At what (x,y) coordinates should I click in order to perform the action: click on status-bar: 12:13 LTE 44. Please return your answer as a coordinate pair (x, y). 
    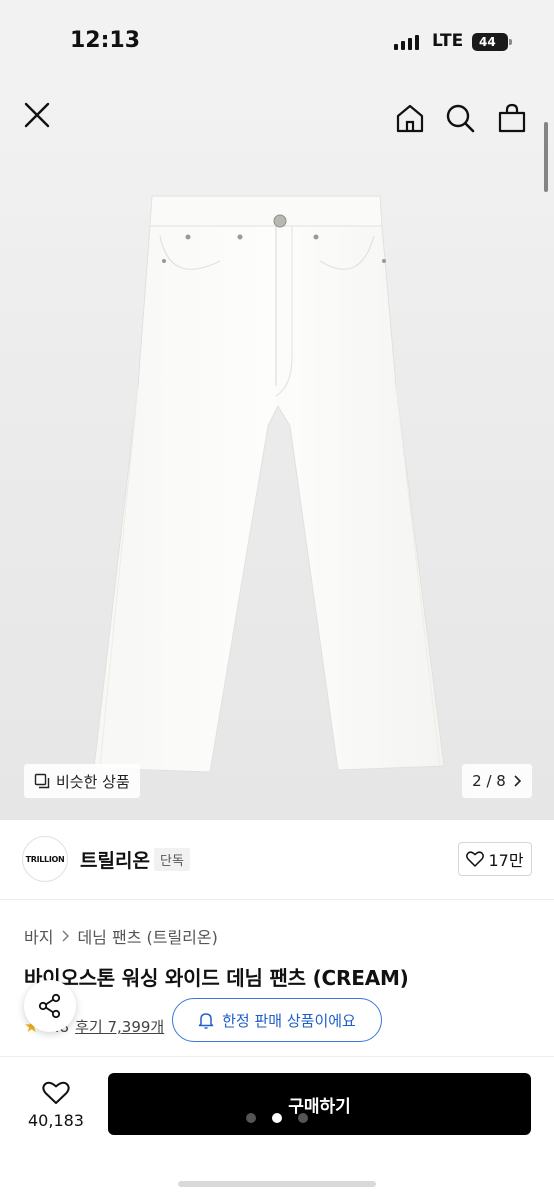
    Looking at the image, I should click on (277, 43).